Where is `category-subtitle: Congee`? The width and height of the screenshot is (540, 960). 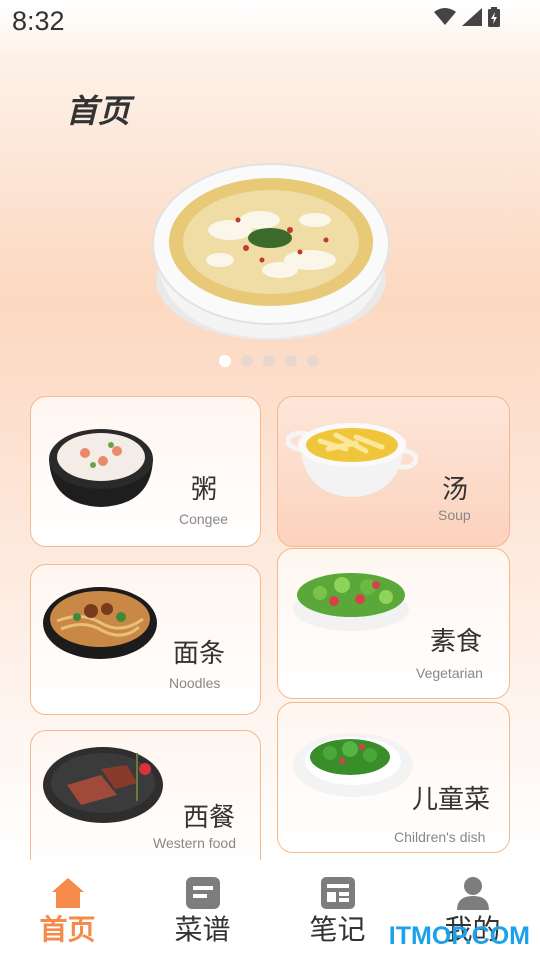 category-subtitle: Congee is located at coordinates (204, 519).